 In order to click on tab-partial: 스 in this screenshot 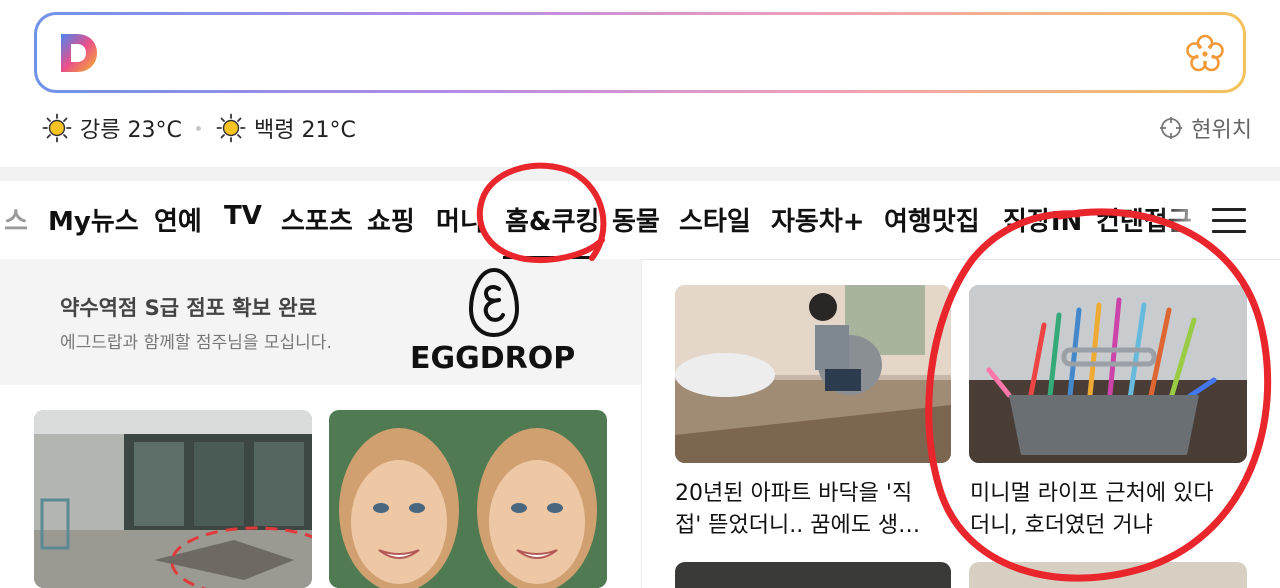, I will do `click(16, 219)`.